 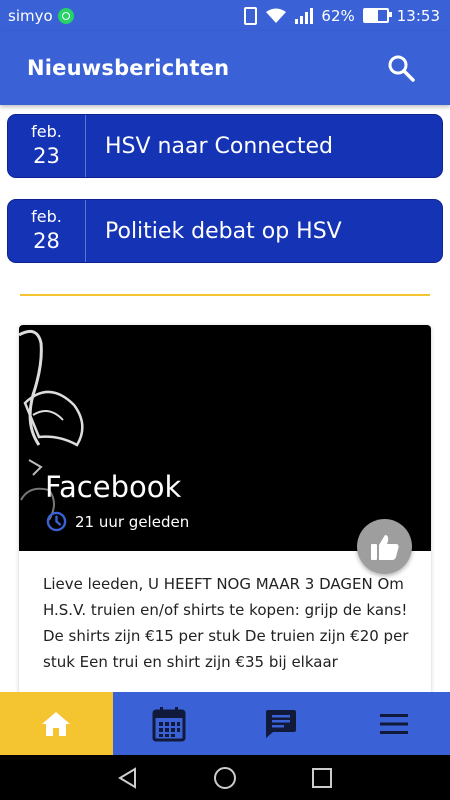 I want to click on recents-icon, so click(x=322, y=778).